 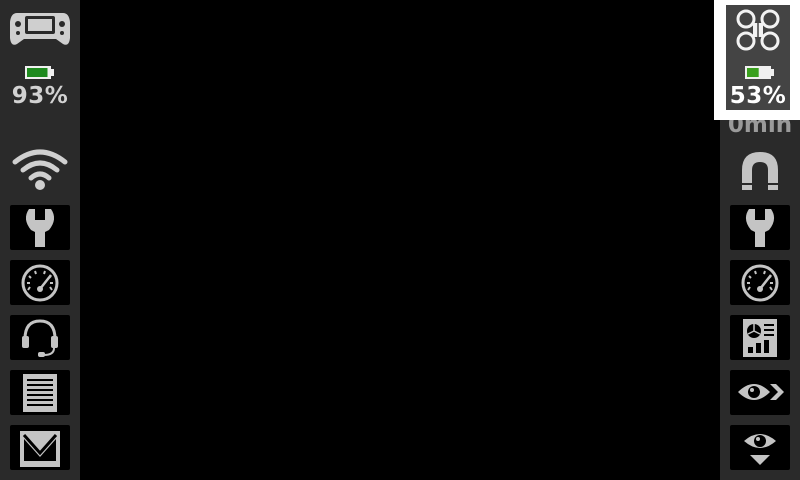 I want to click on document-icon, so click(x=40, y=393).